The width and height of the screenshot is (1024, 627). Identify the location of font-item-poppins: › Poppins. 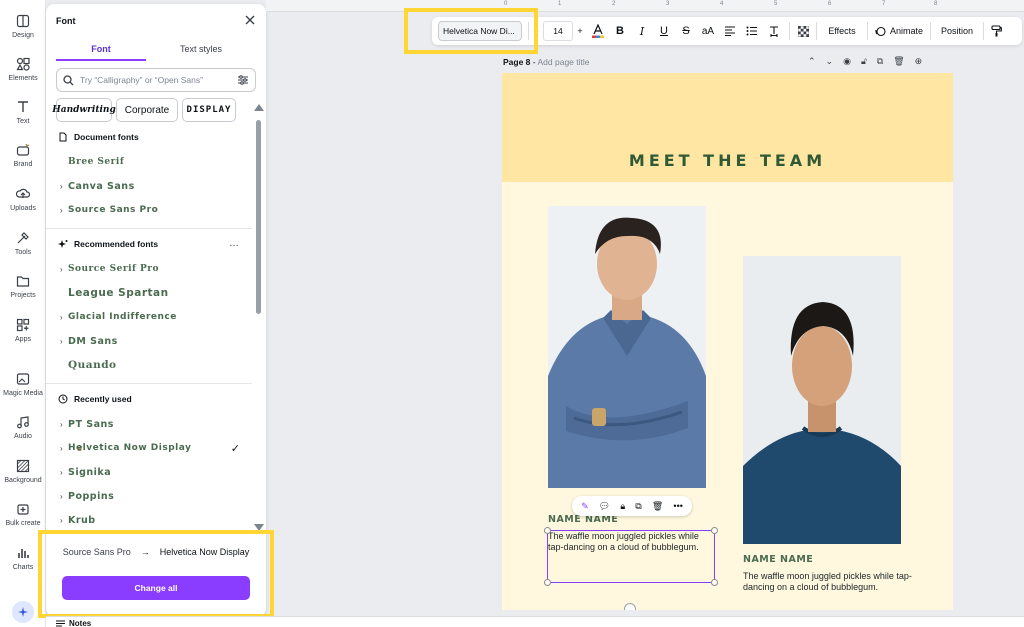
(155, 496).